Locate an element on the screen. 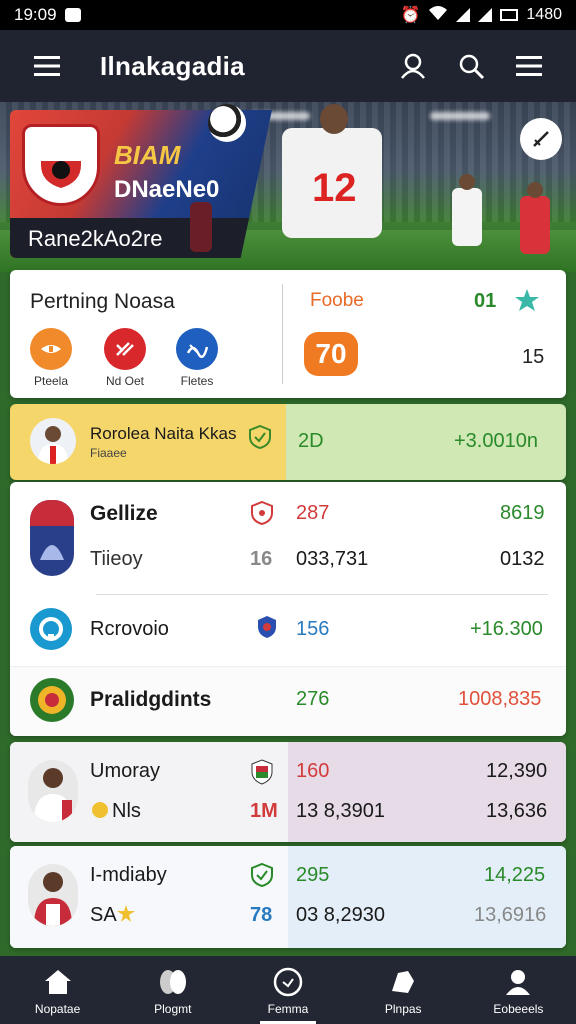  team-val-b: 0132 is located at coordinates (522, 559).